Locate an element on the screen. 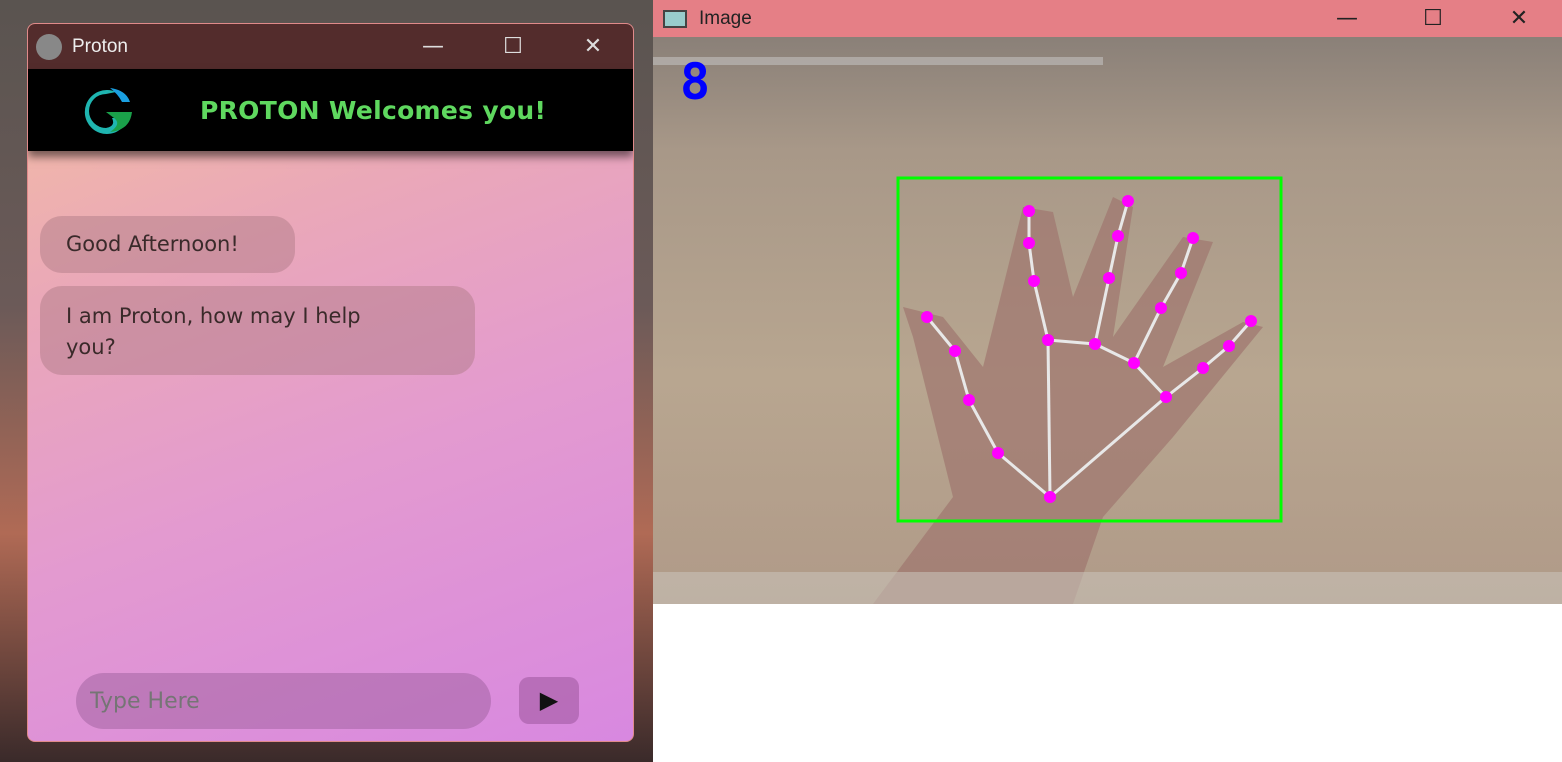 Image resolution: width=1562 pixels, height=762 pixels. landmark-connection is located at coordinates (1049, 418).